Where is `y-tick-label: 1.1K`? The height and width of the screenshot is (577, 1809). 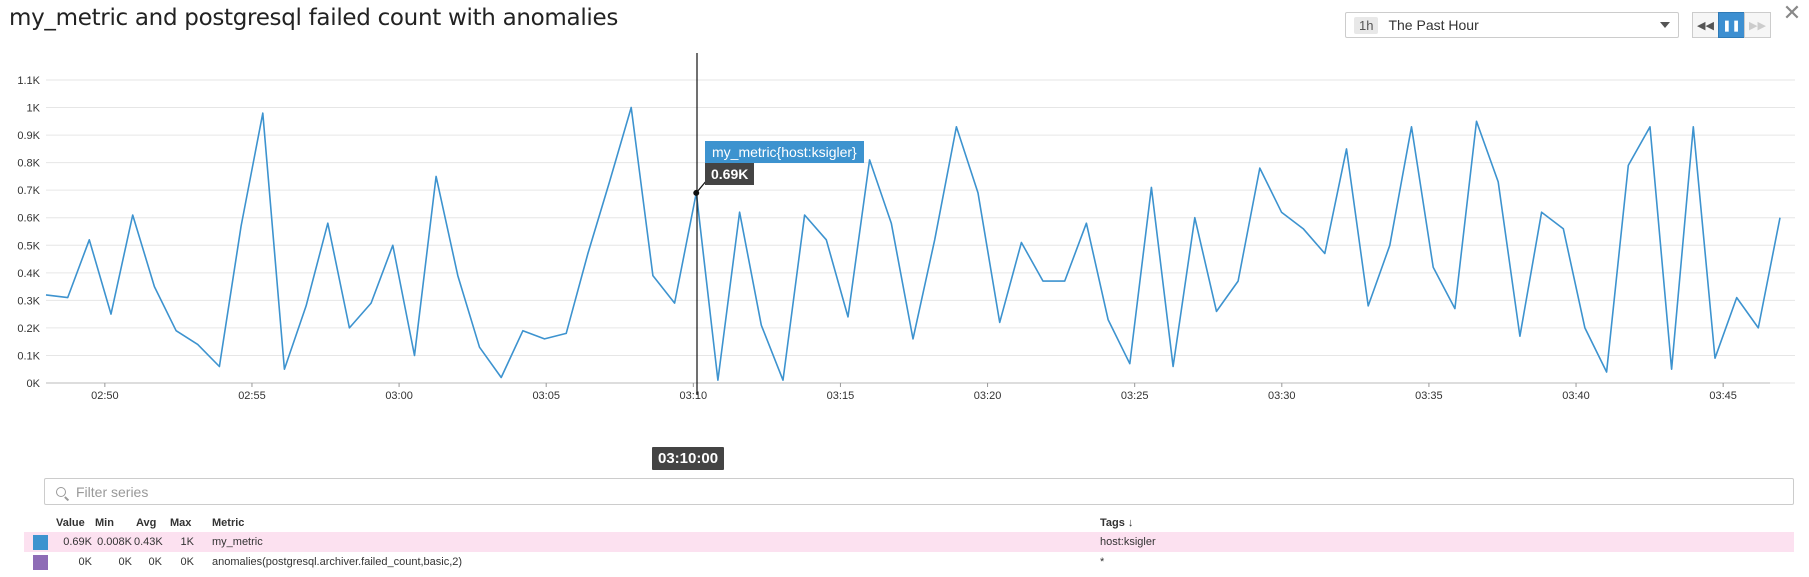 y-tick-label: 1.1K is located at coordinates (28, 81).